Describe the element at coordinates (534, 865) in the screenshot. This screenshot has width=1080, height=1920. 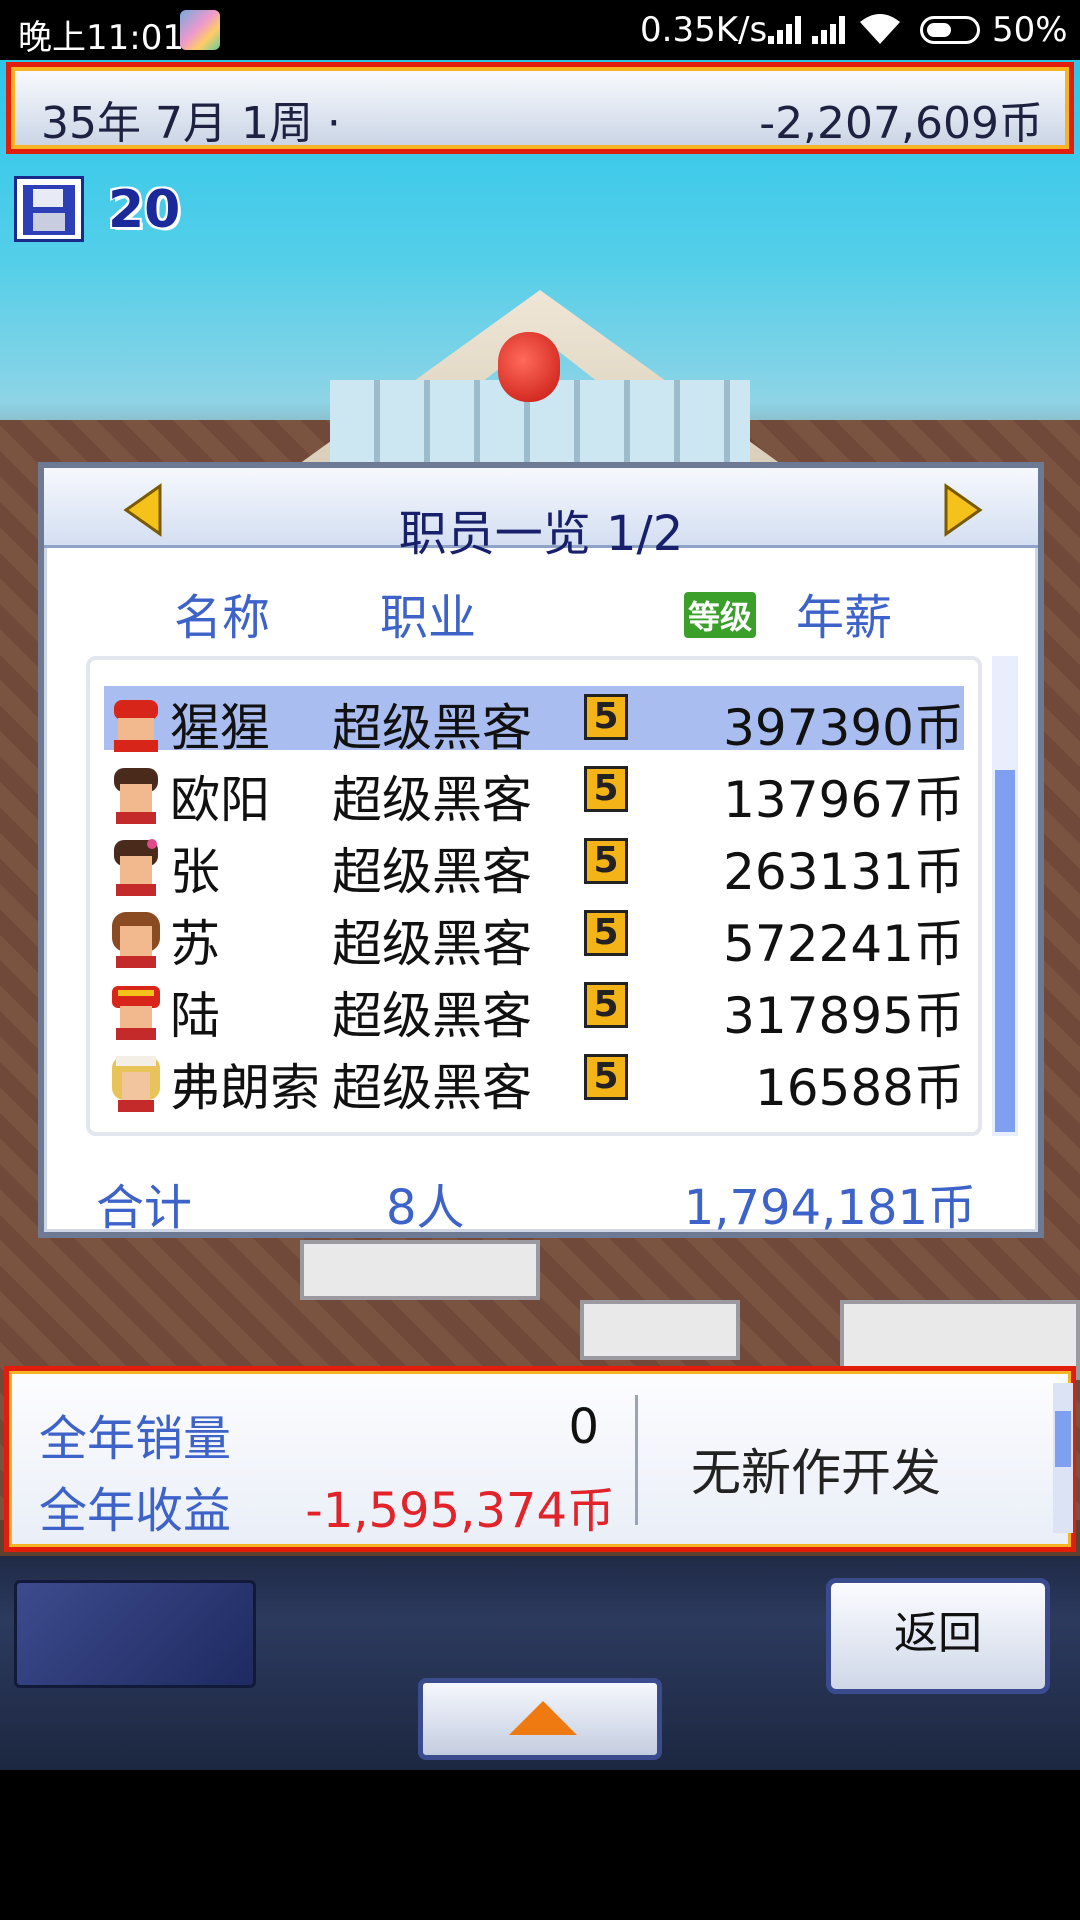
I see `staff-row: 张 超级黑客 5 263131币` at that location.